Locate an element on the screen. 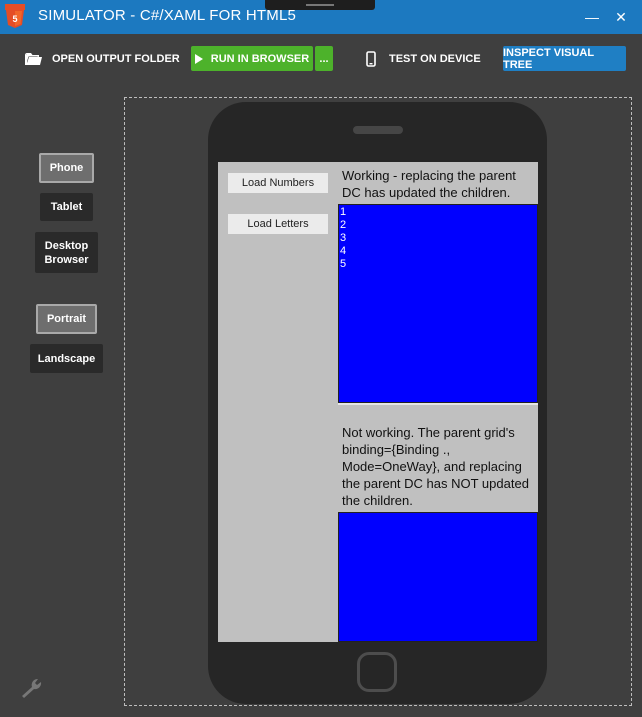 This screenshot has width=642, height=717. list-item: 1 is located at coordinates (343, 212).